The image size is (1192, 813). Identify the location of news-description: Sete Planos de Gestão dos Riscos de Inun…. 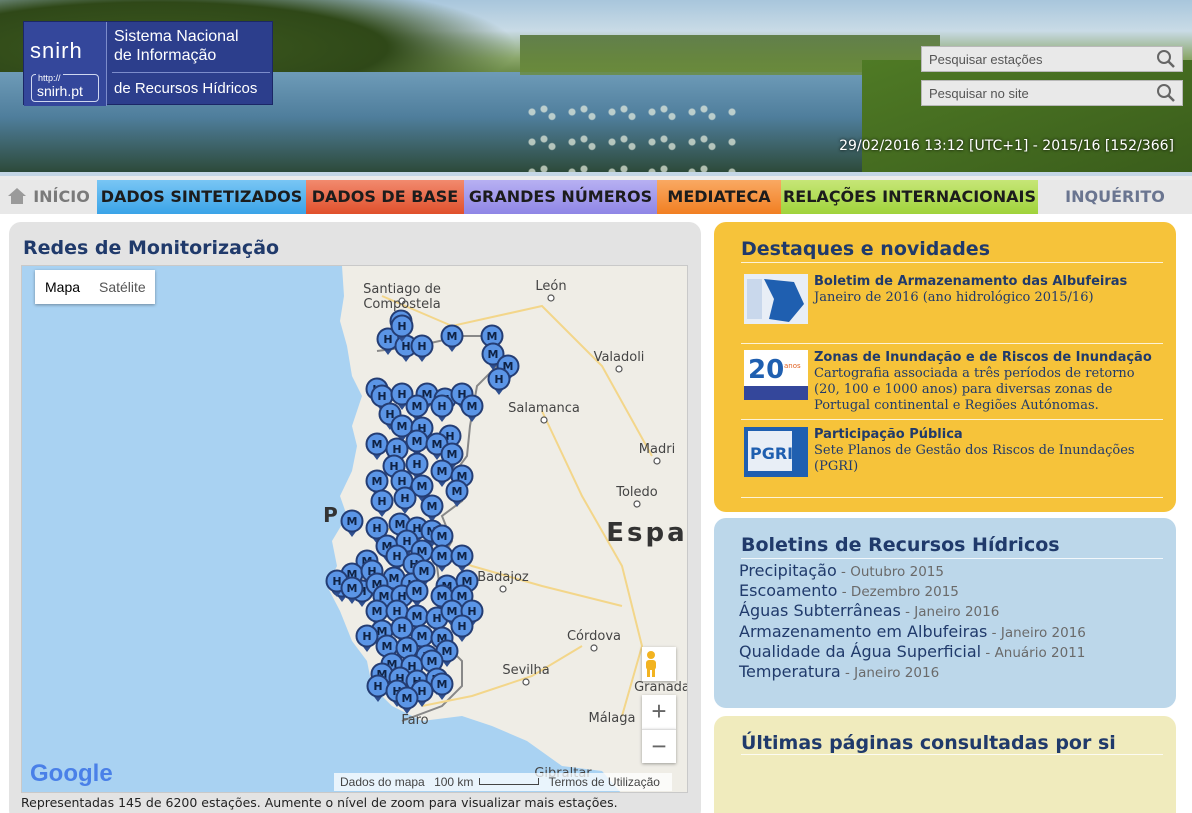
(974, 458).